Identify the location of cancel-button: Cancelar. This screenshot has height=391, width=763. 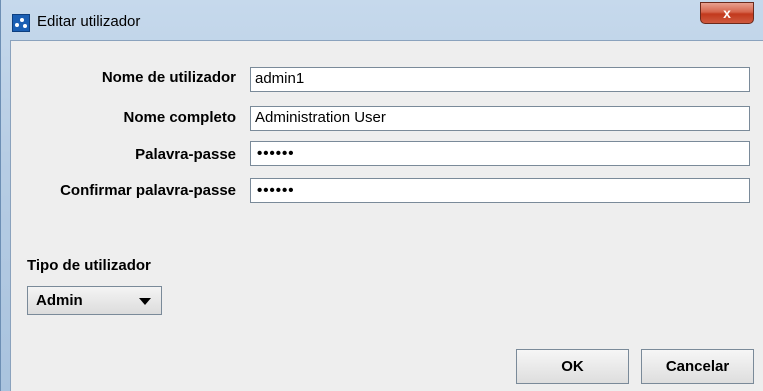
(697, 366).